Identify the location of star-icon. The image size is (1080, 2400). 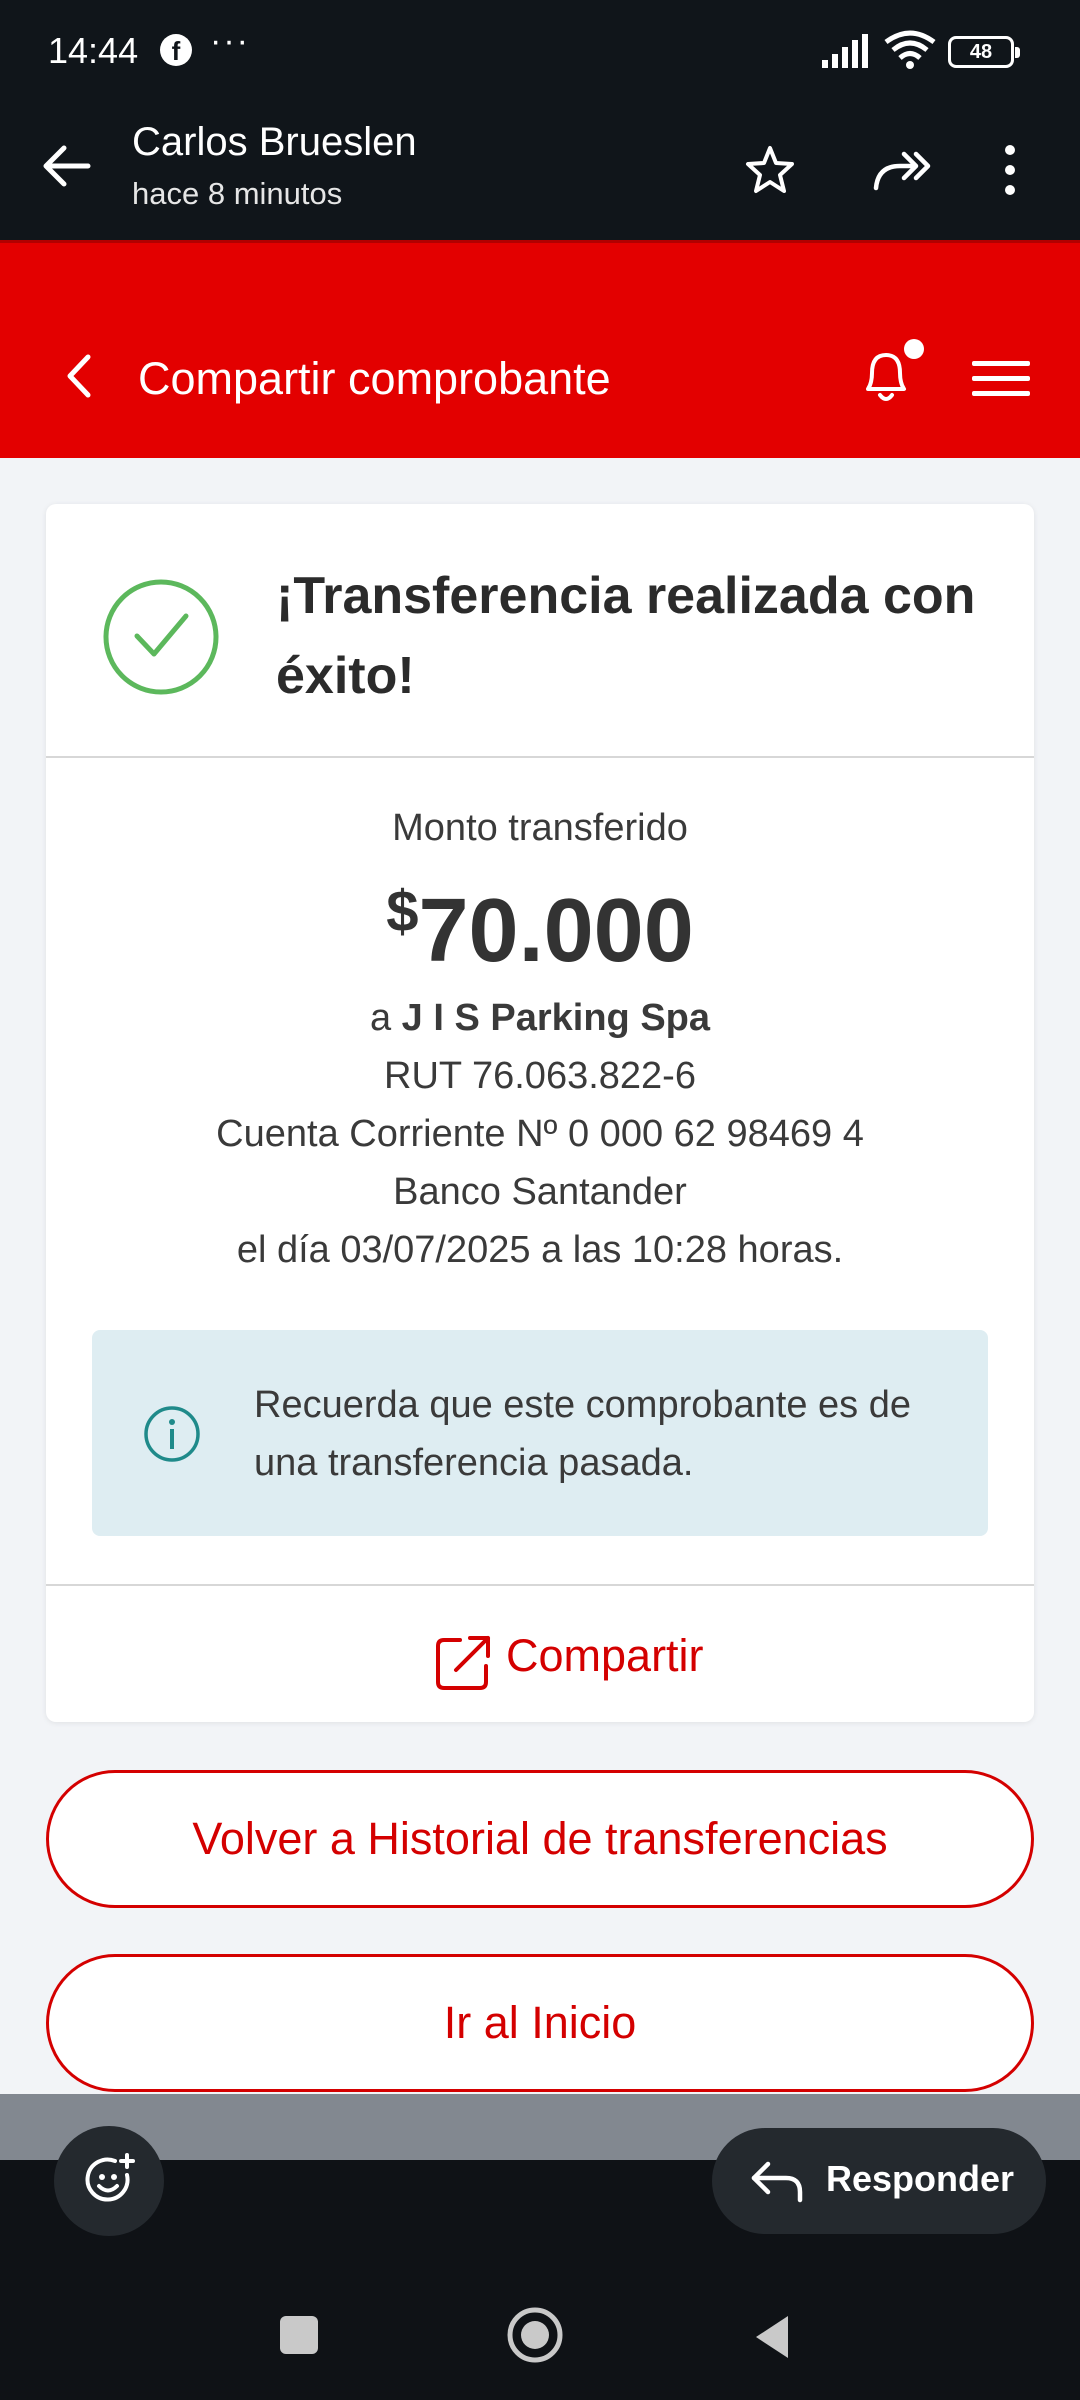
(770, 170).